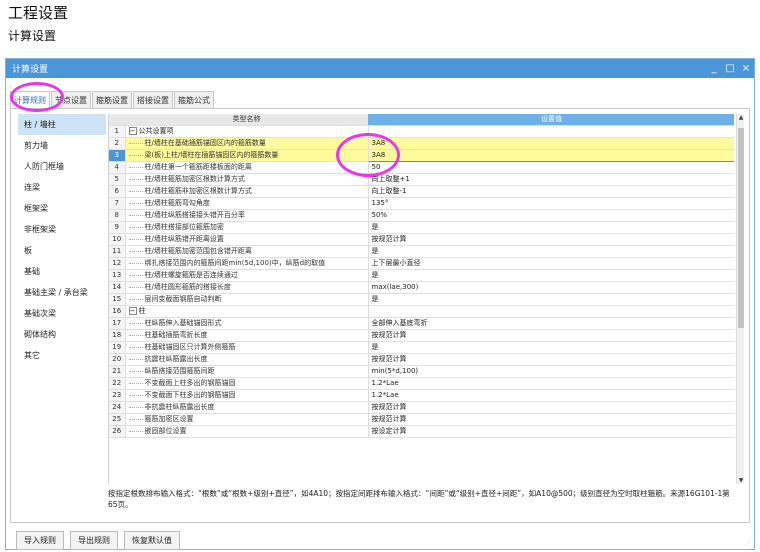 Image resolution: width=760 pixels, height=552 pixels. I want to click on dialog-titlebar: 计算设置 _ □ ×, so click(380, 68).